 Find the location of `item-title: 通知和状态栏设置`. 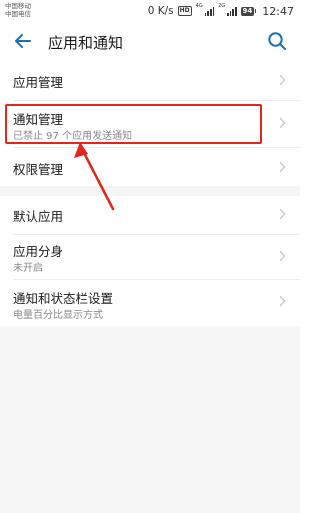

item-title: 通知和状态栏设置 is located at coordinates (63, 298).